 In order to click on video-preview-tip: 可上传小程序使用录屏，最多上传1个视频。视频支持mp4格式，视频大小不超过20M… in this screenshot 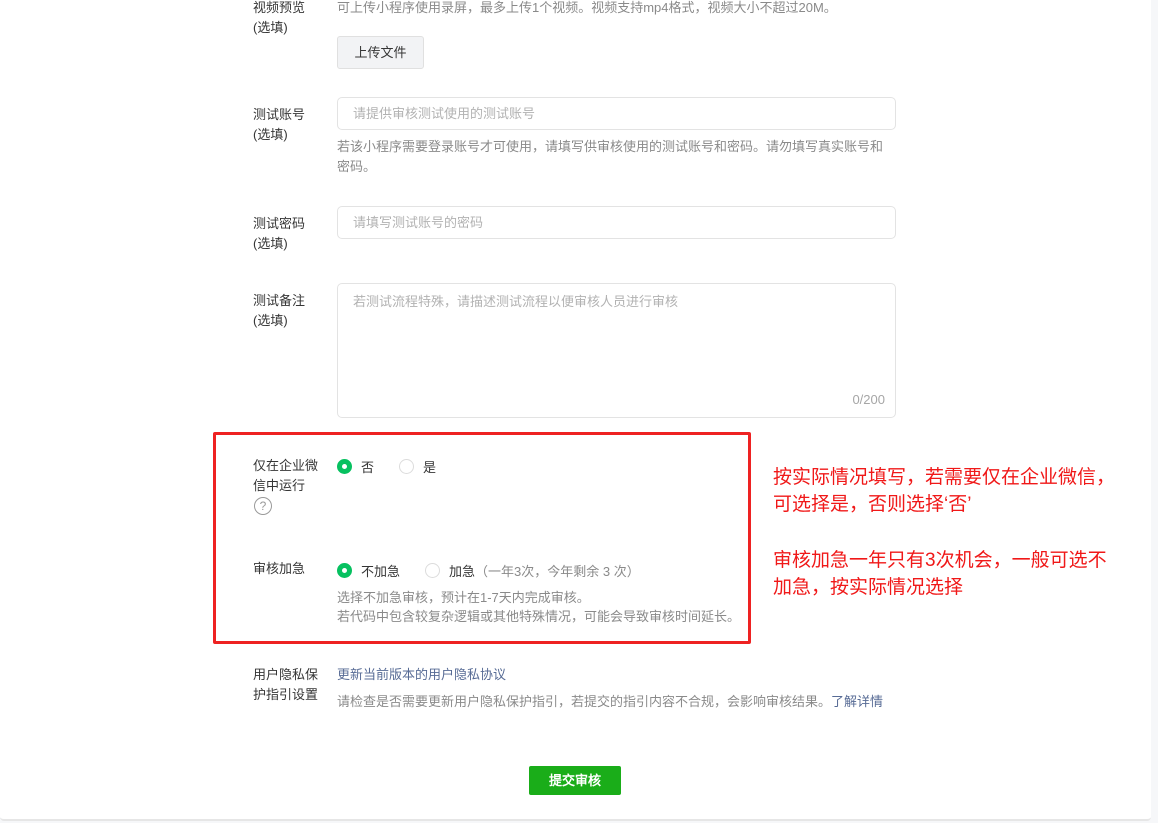, I will do `click(587, 7)`.